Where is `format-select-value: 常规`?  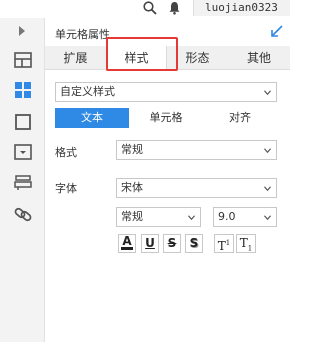 format-select-value: 常规 is located at coordinates (132, 149).